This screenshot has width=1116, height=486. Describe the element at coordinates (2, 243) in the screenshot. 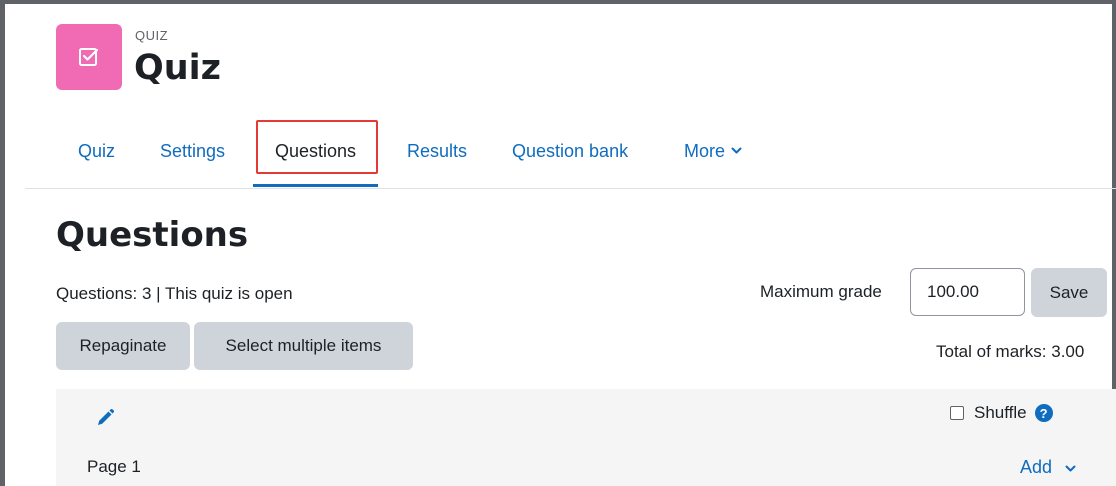

I see `window-frame-left` at that location.